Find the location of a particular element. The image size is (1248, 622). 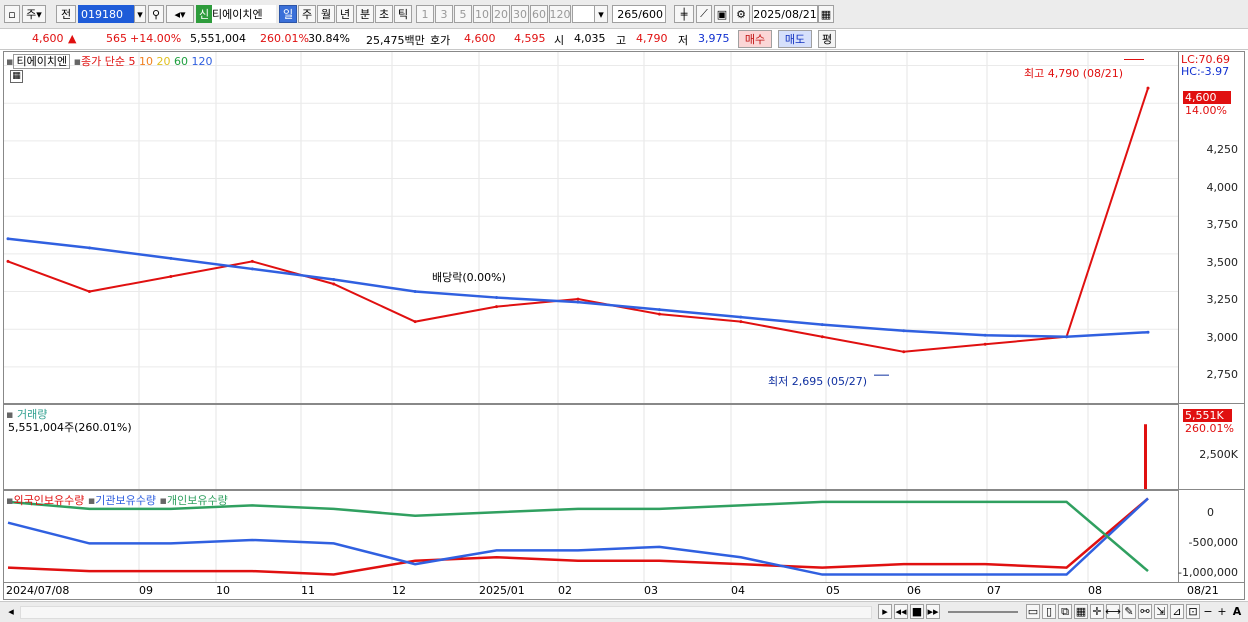

open-label: 시 is located at coordinates (559, 40).